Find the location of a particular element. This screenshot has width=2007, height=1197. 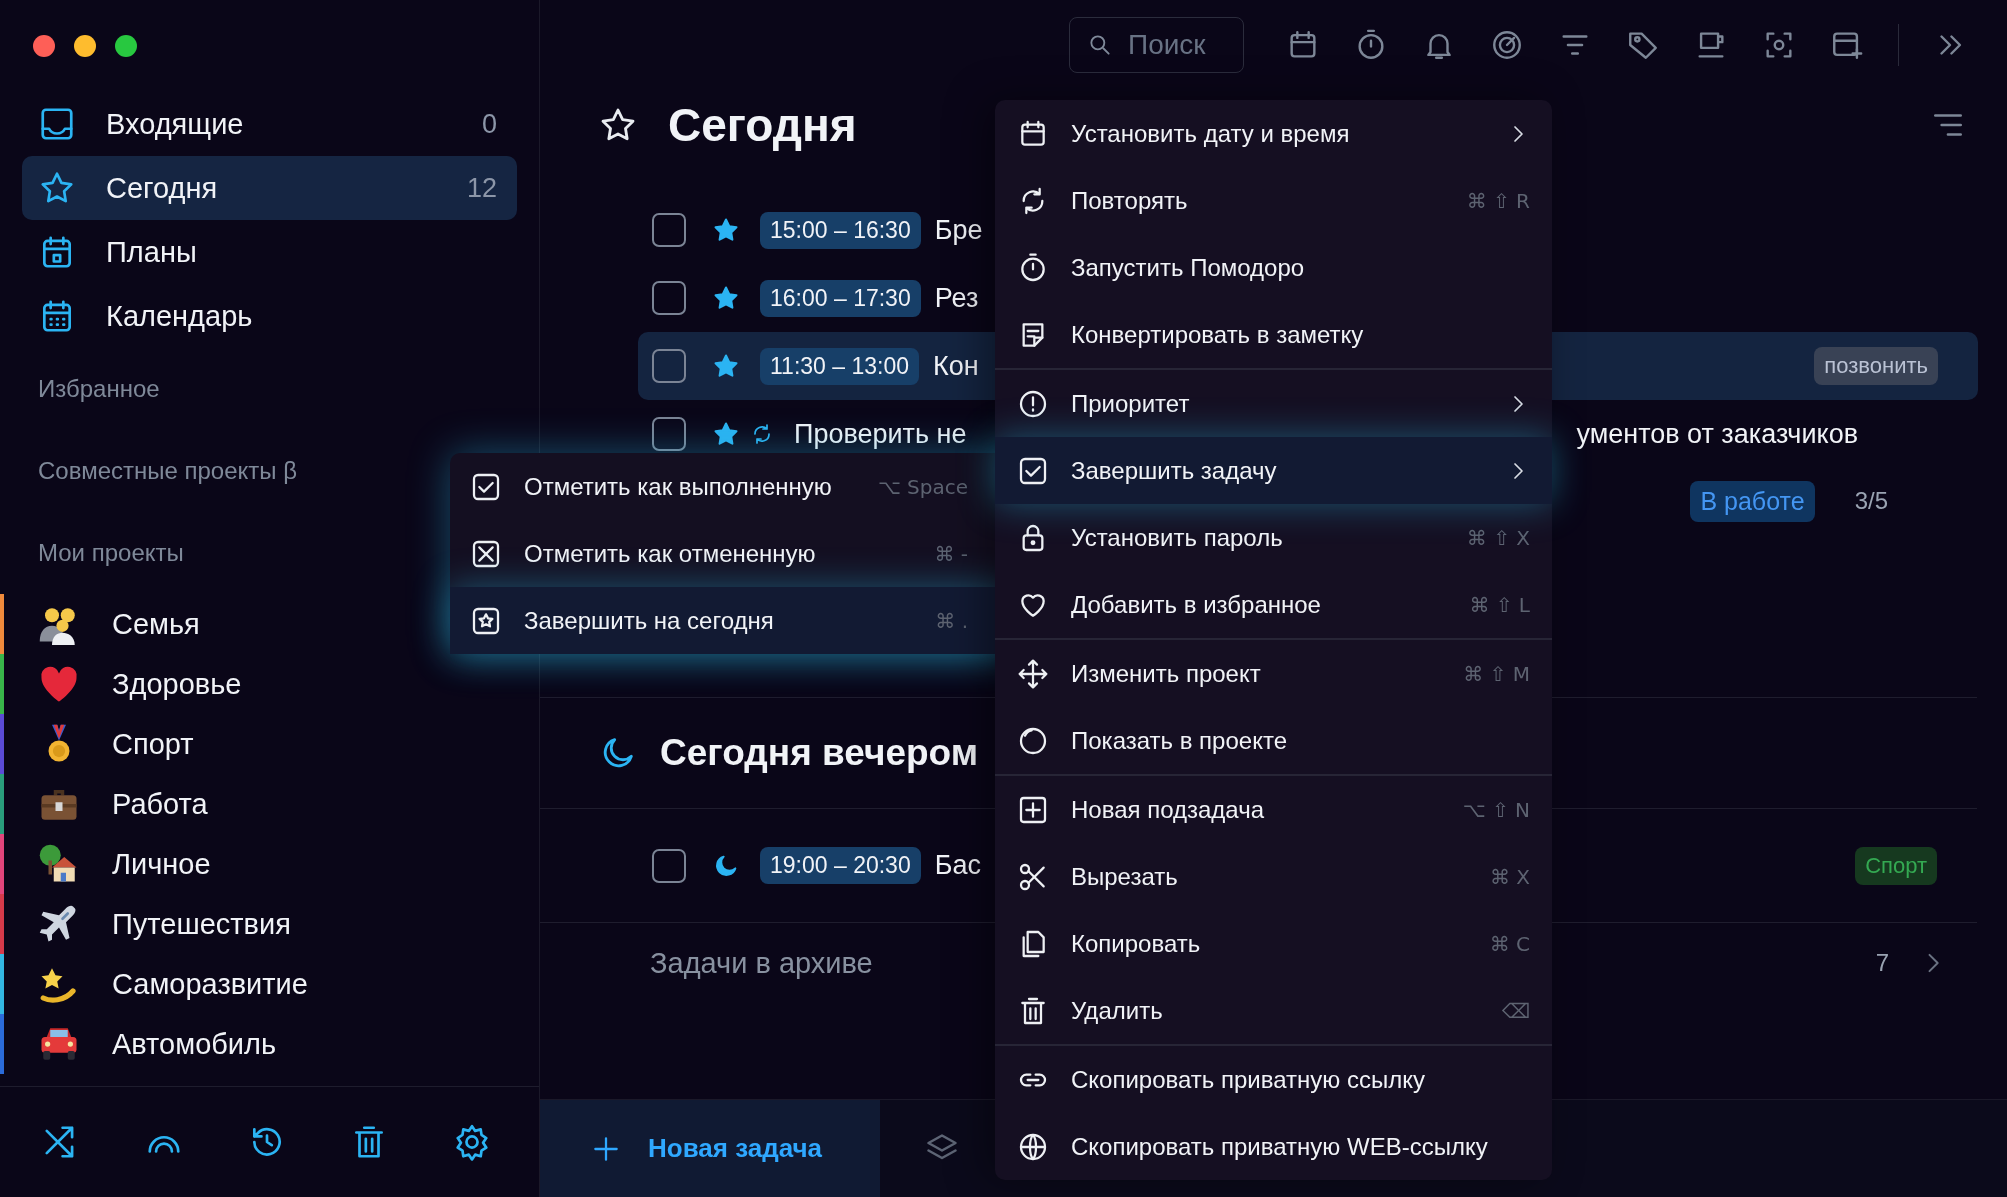

page-title: Сегодня is located at coordinates (762, 125).